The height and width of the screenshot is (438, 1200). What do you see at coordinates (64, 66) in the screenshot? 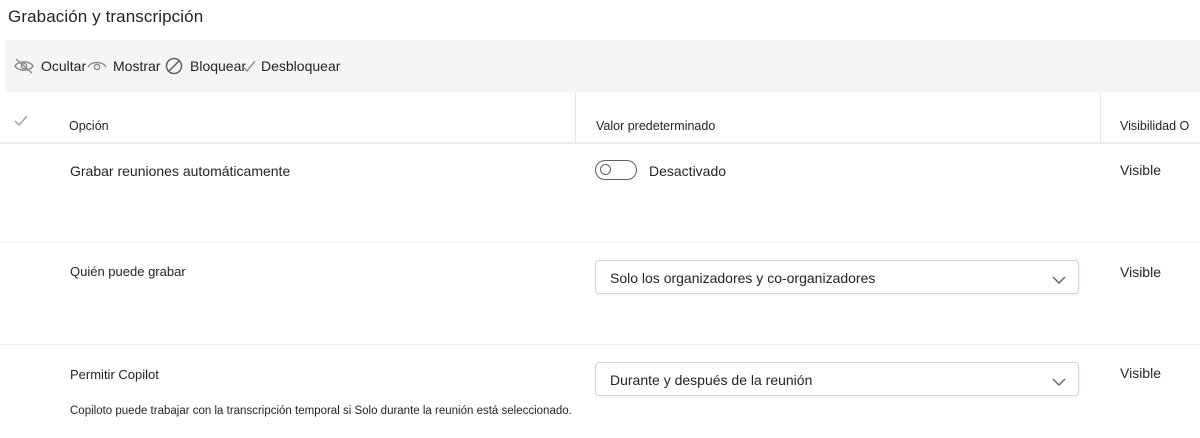
I see `hide-label: Ocultar` at bounding box center [64, 66].